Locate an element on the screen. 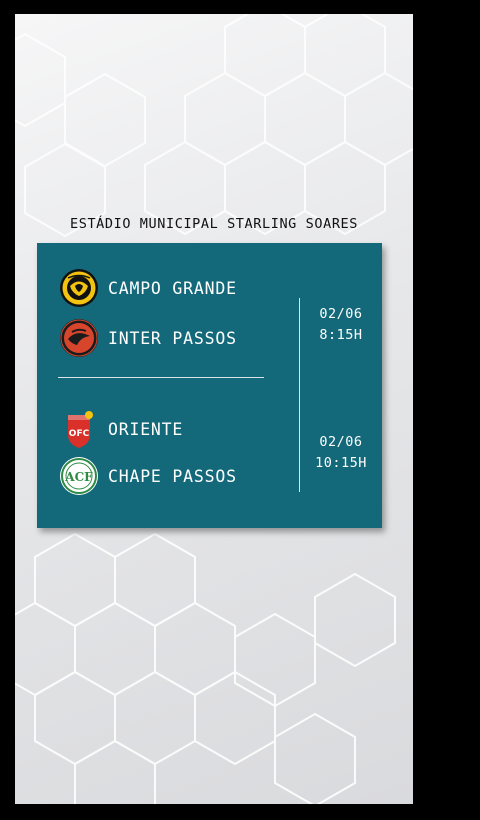 This screenshot has height=820, width=480. match-2-time: 10:15H is located at coordinates (341, 463).